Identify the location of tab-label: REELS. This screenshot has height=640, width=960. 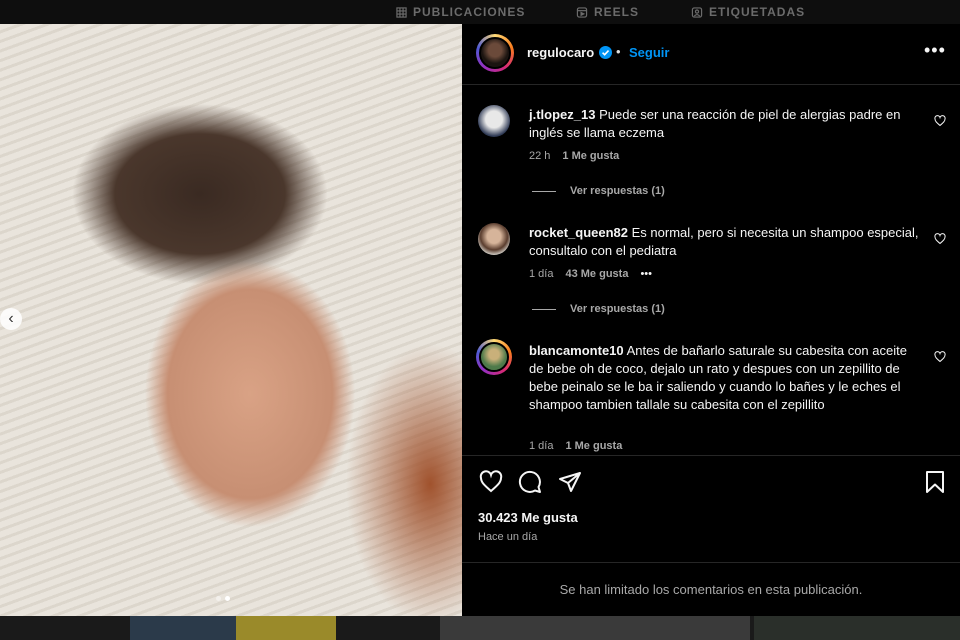
(617, 12).